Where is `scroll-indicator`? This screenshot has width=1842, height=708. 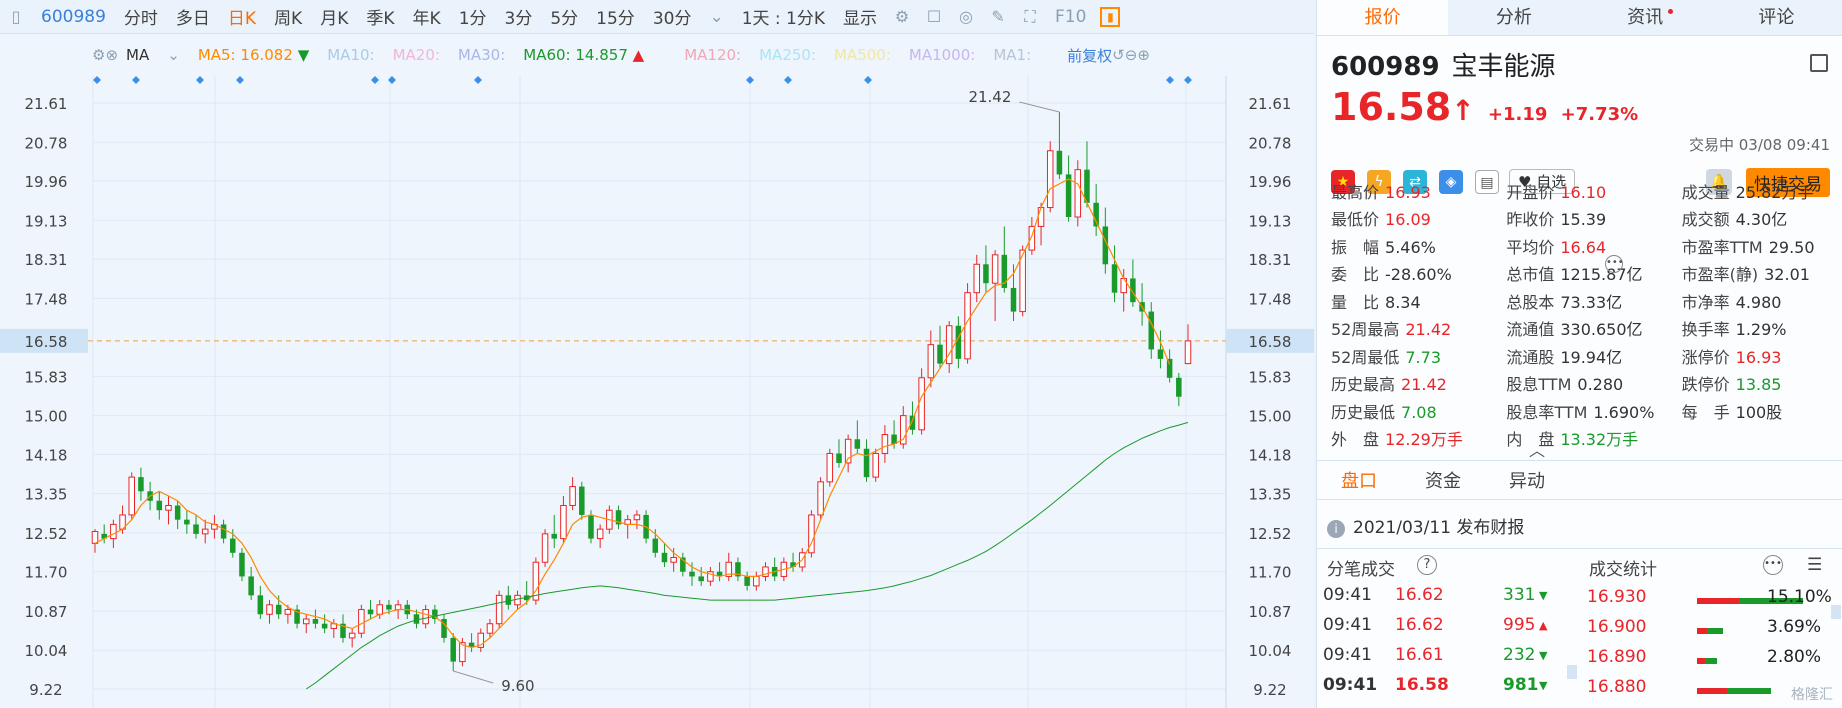
scroll-indicator is located at coordinates (1572, 672).